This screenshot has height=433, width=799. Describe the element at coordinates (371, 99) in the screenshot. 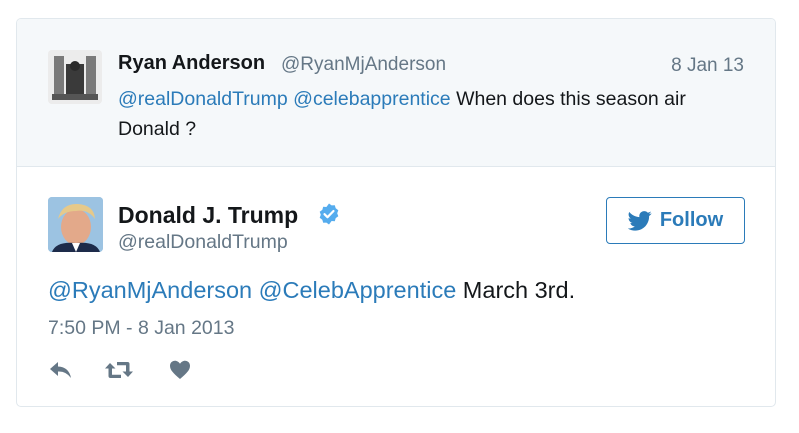

I see `quoted-mention-link: @celebapprentice` at that location.